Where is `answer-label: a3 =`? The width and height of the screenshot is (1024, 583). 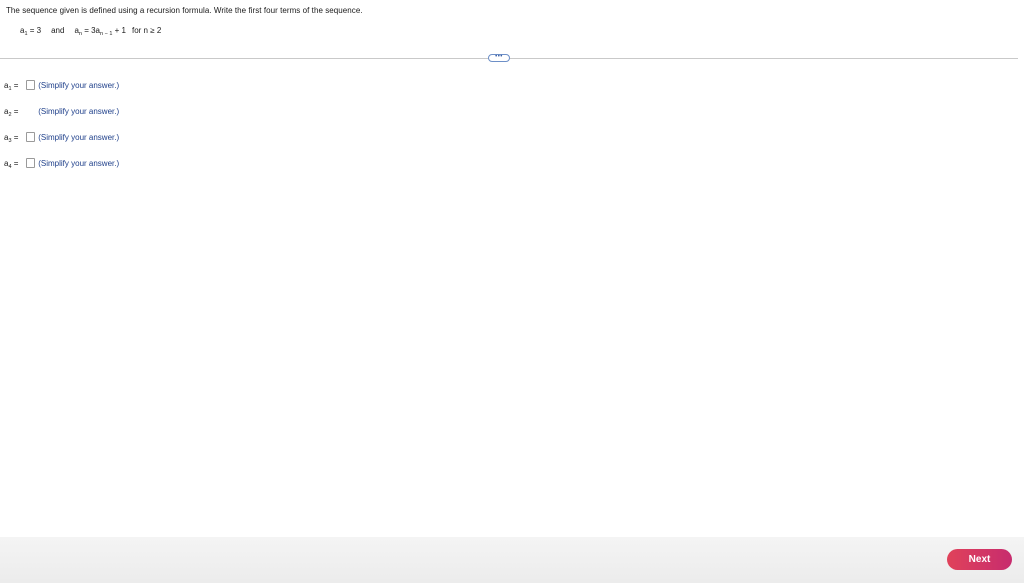
answer-label: a3 = is located at coordinates (11, 138).